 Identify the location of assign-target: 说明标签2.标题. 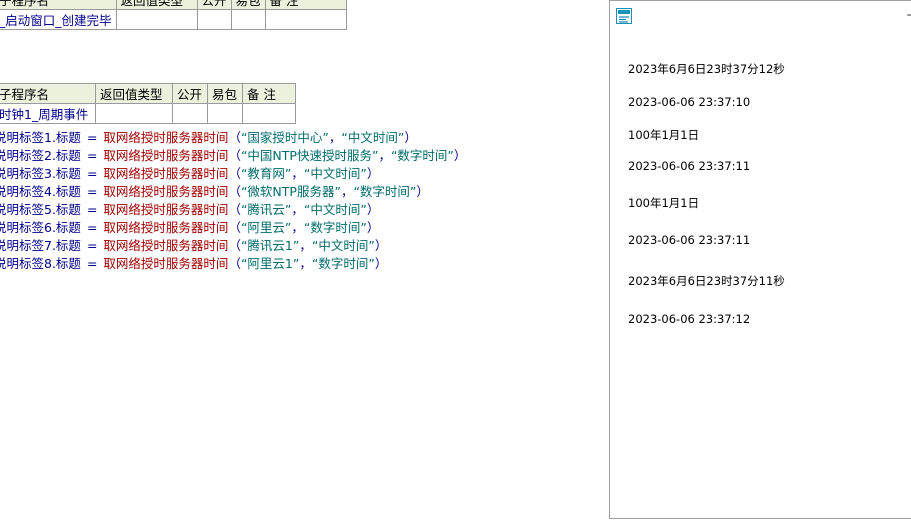
(40, 155).